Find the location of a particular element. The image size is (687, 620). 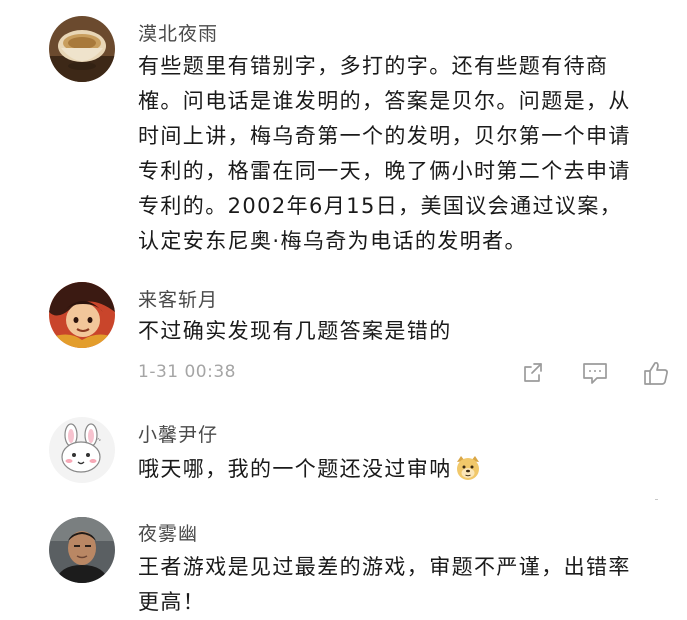

comment-text-line: 王者游戏是见过最差的游戏，审题不严谨，出错率 is located at coordinates (384, 567).